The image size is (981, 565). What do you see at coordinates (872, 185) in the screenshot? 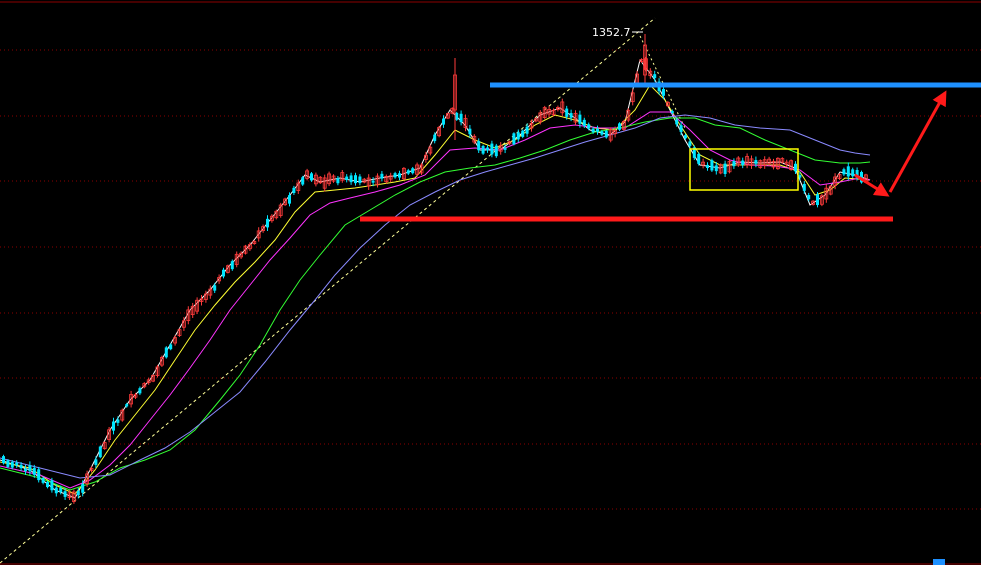
I see `down-arrow` at bounding box center [872, 185].